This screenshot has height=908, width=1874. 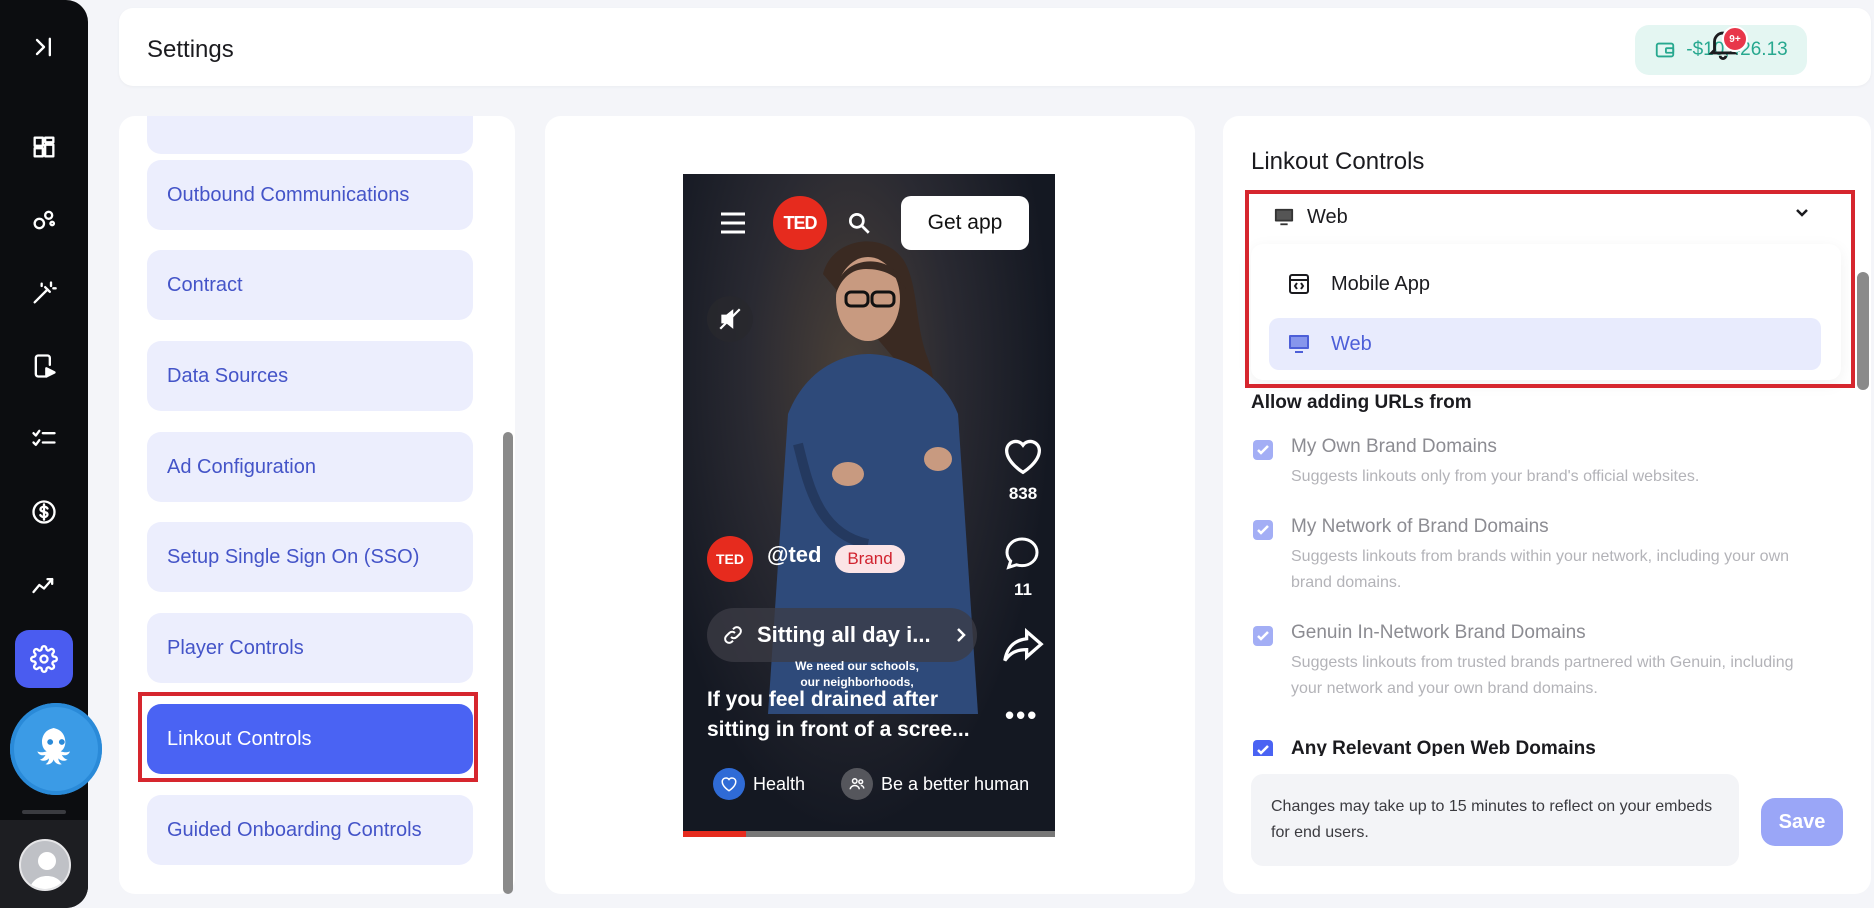 I want to click on network-icon, so click(x=44, y=220).